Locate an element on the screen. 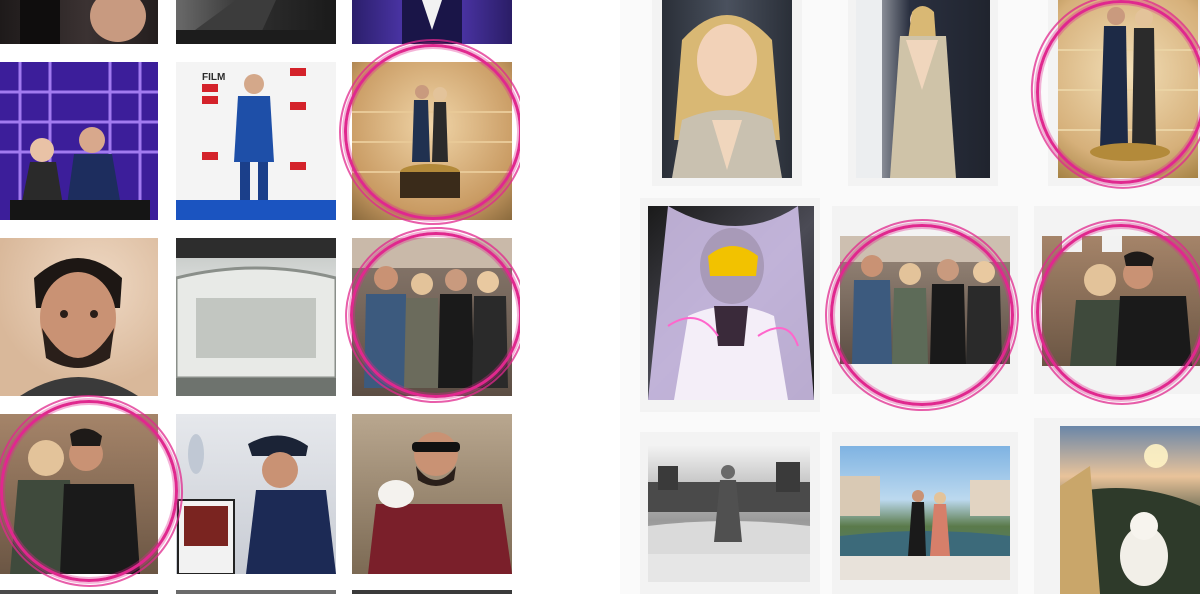  photo-tile: FILM is located at coordinates (256, 141).